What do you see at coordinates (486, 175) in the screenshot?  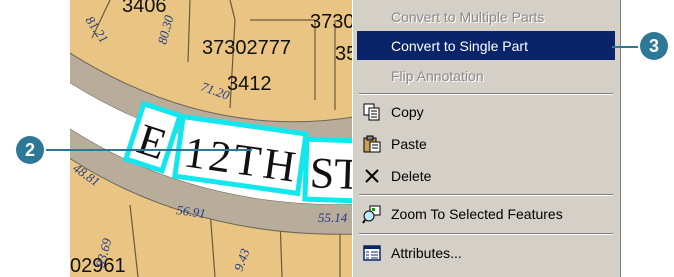 I see `menu-item-delete: Delete` at bounding box center [486, 175].